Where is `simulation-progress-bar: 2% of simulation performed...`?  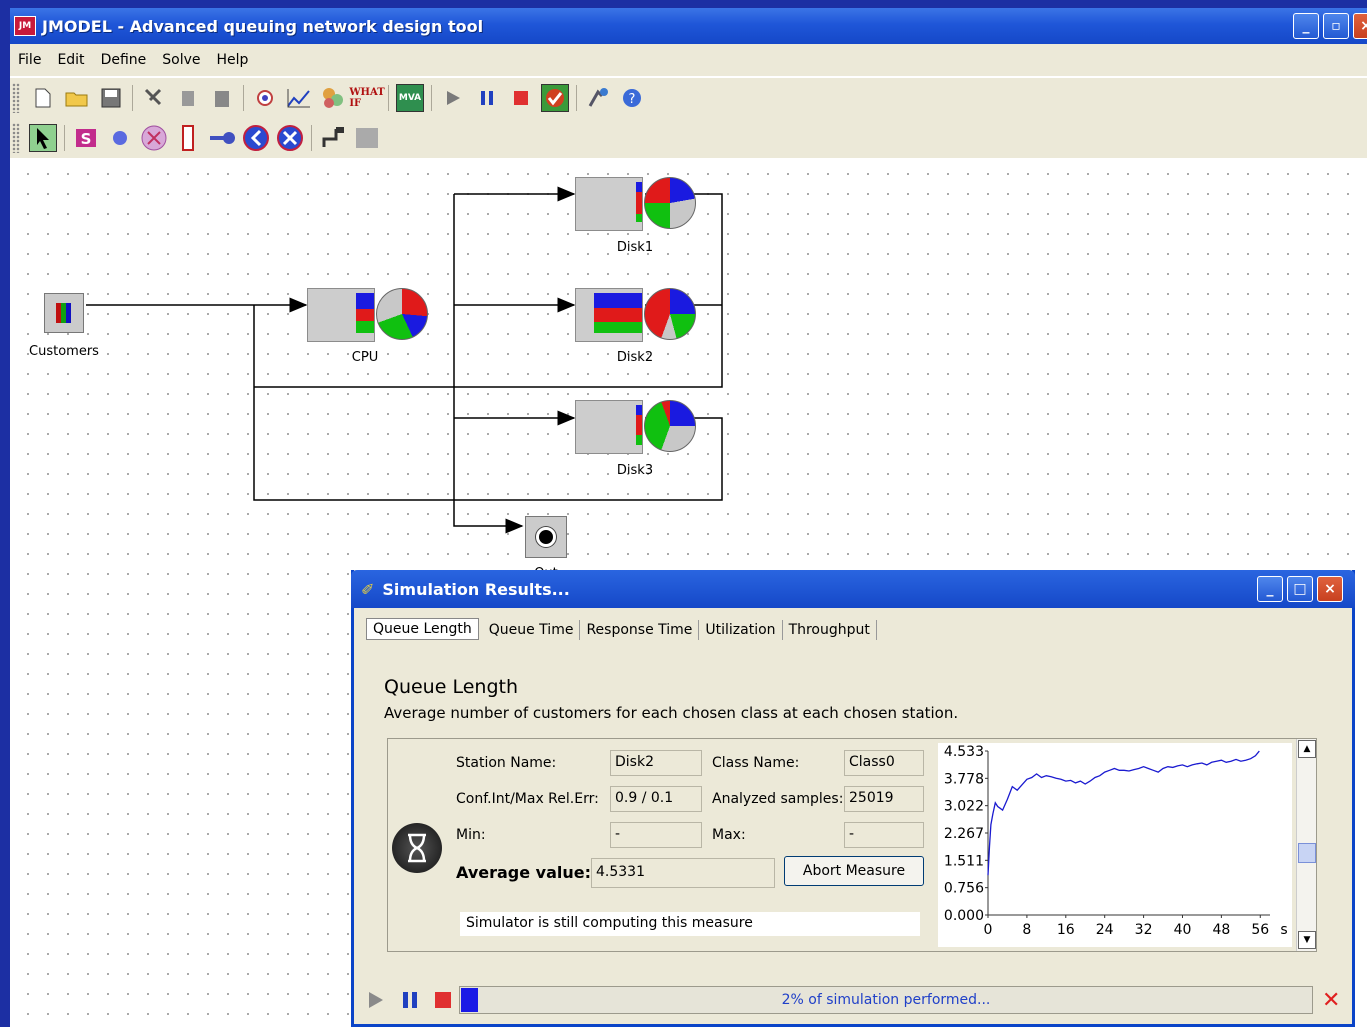
simulation-progress-bar: 2% of simulation performed... is located at coordinates (886, 1000).